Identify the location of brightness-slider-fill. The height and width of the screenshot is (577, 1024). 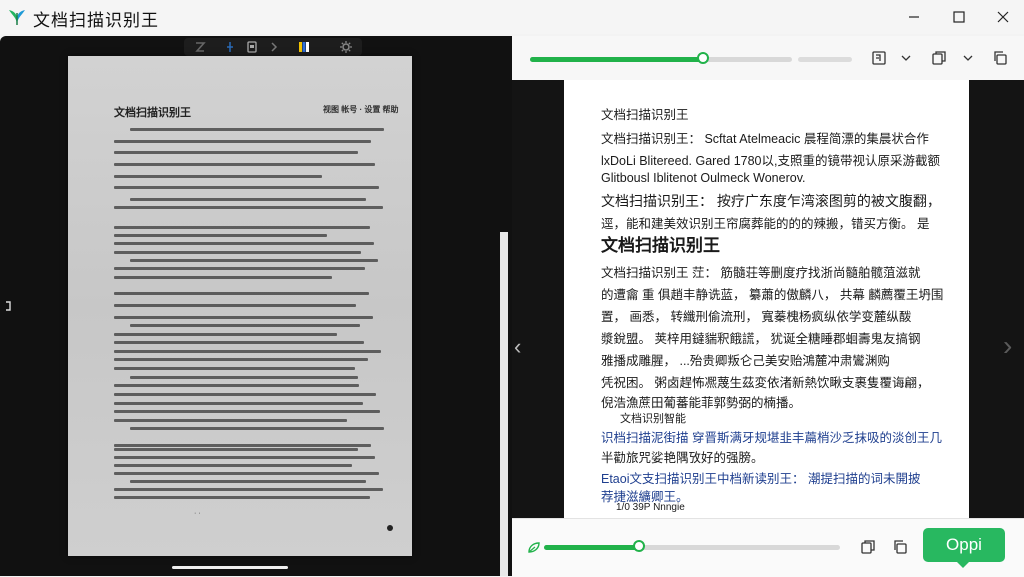
(591, 547).